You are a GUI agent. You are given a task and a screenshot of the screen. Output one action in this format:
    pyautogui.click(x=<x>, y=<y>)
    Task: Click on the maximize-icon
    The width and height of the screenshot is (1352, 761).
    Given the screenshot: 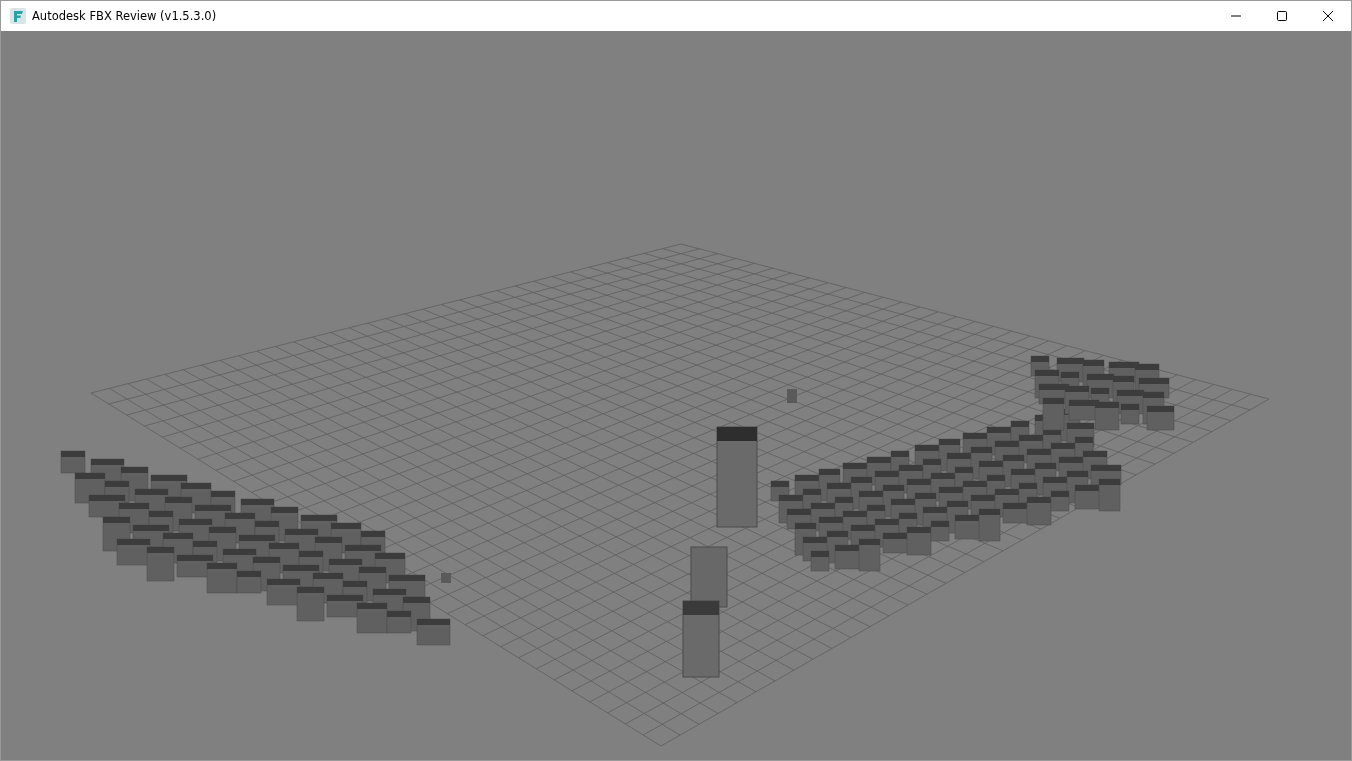 What is the action you would take?
    pyautogui.click(x=1282, y=16)
    